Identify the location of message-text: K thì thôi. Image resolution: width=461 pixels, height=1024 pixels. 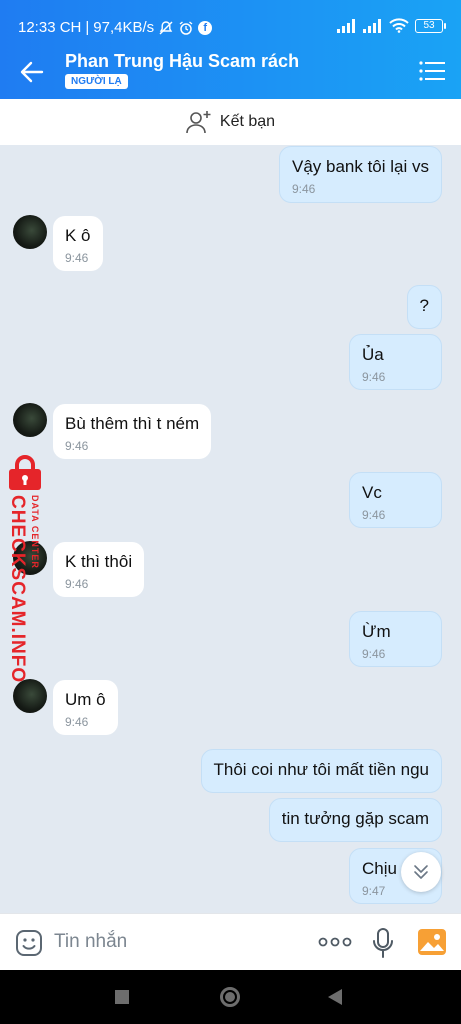
(99, 561).